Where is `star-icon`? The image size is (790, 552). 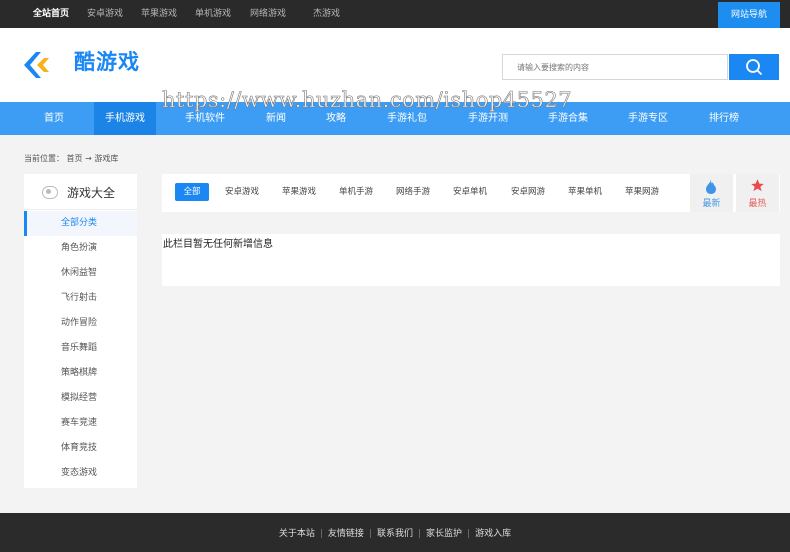 star-icon is located at coordinates (757, 185).